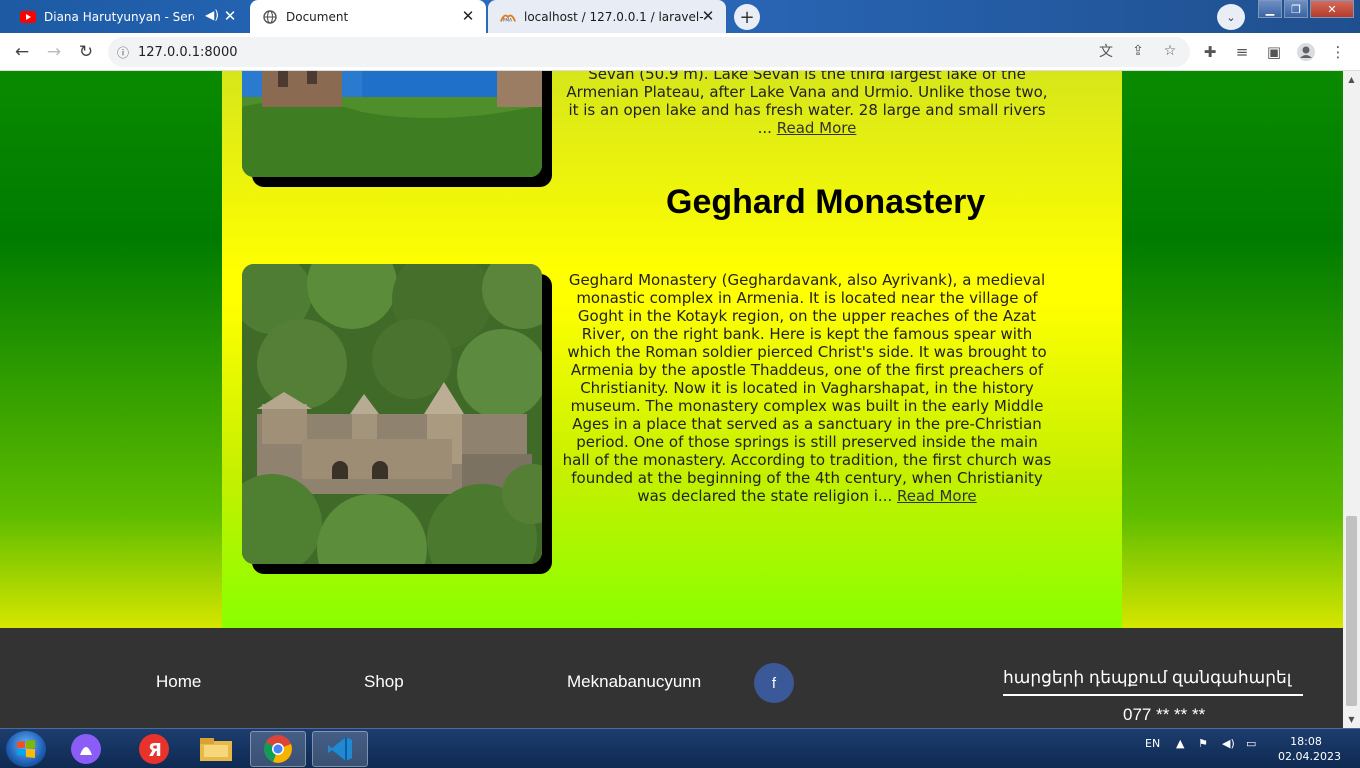  What do you see at coordinates (119, 16) in the screenshot?
I see `tab-label: Diana Harutyunyan - Serd Sa` at bounding box center [119, 16].